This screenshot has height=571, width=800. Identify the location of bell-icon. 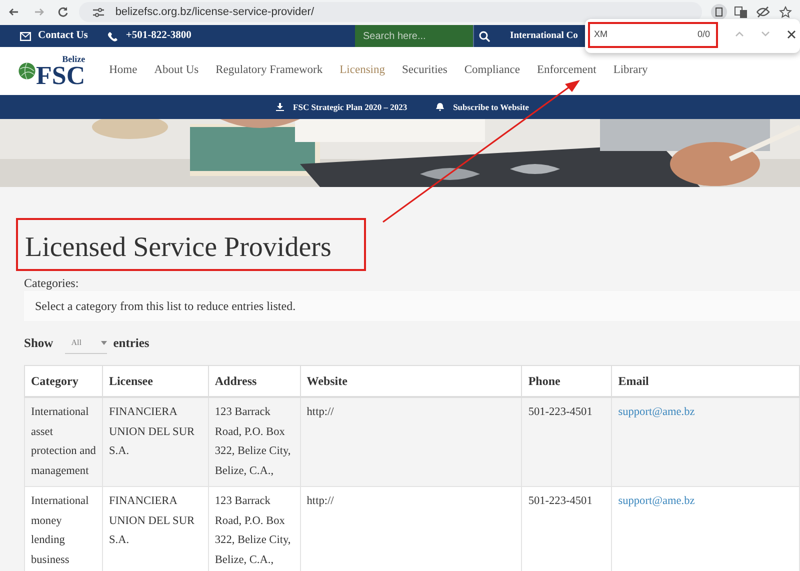
(440, 107).